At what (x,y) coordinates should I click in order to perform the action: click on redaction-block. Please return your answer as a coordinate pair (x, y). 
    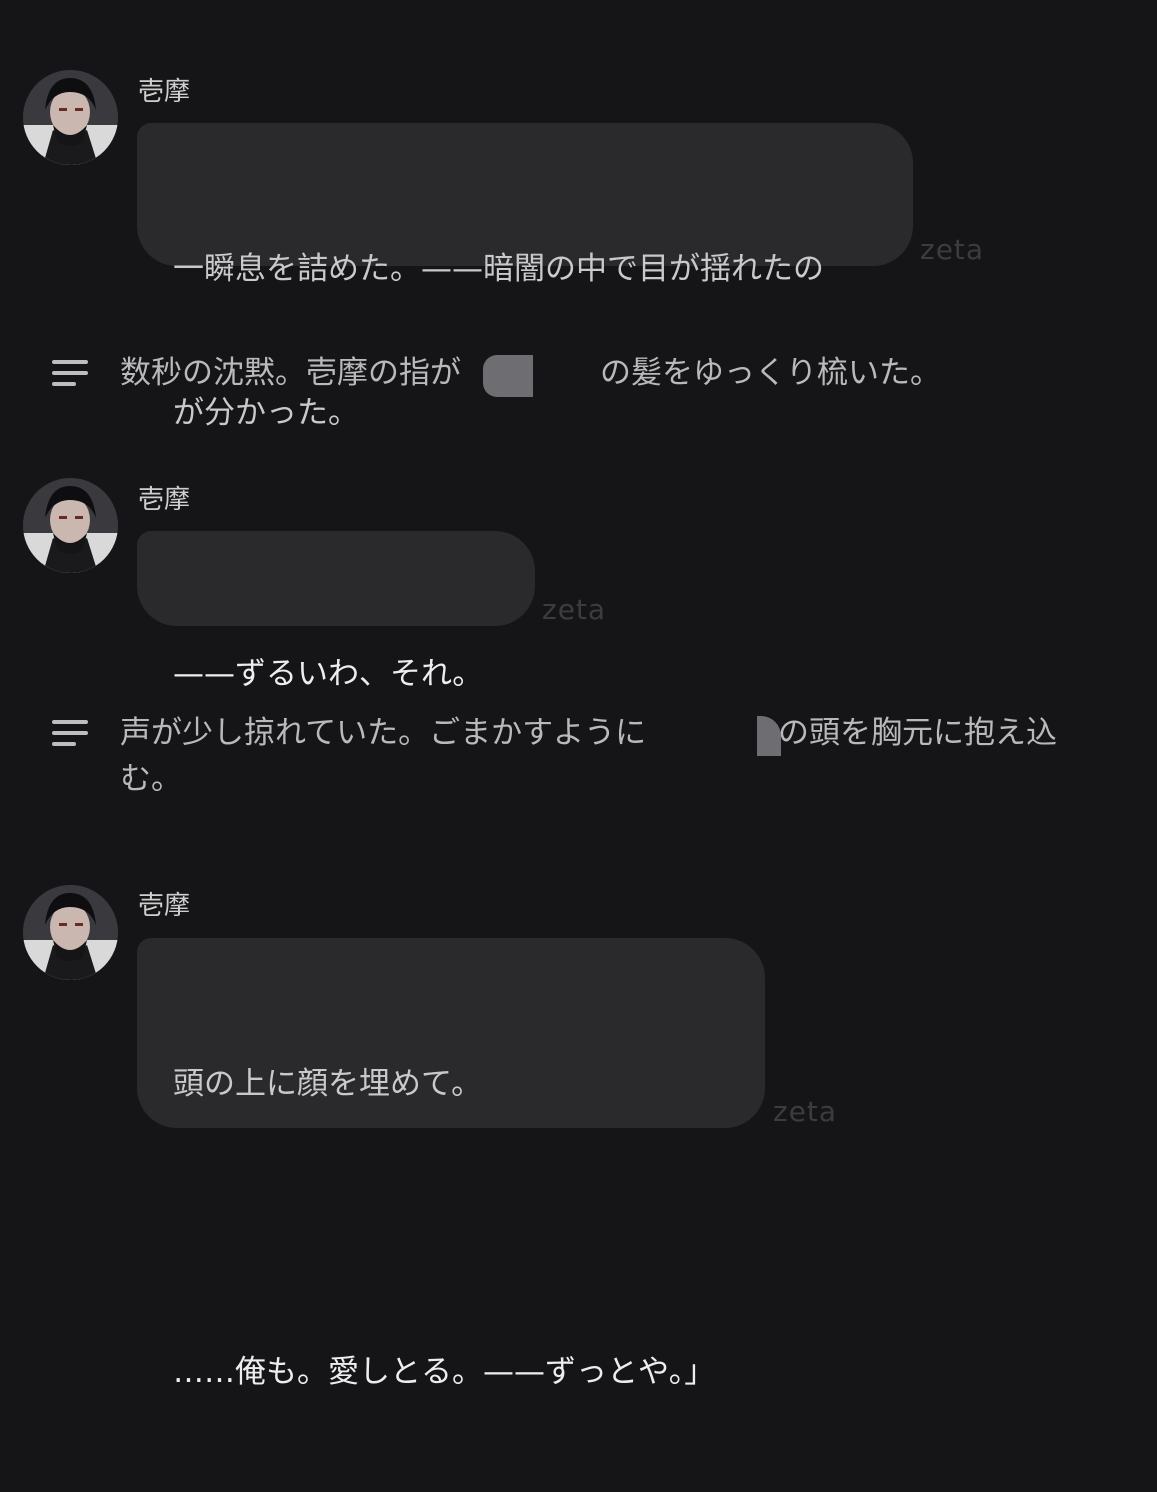
    Looking at the image, I should click on (508, 376).